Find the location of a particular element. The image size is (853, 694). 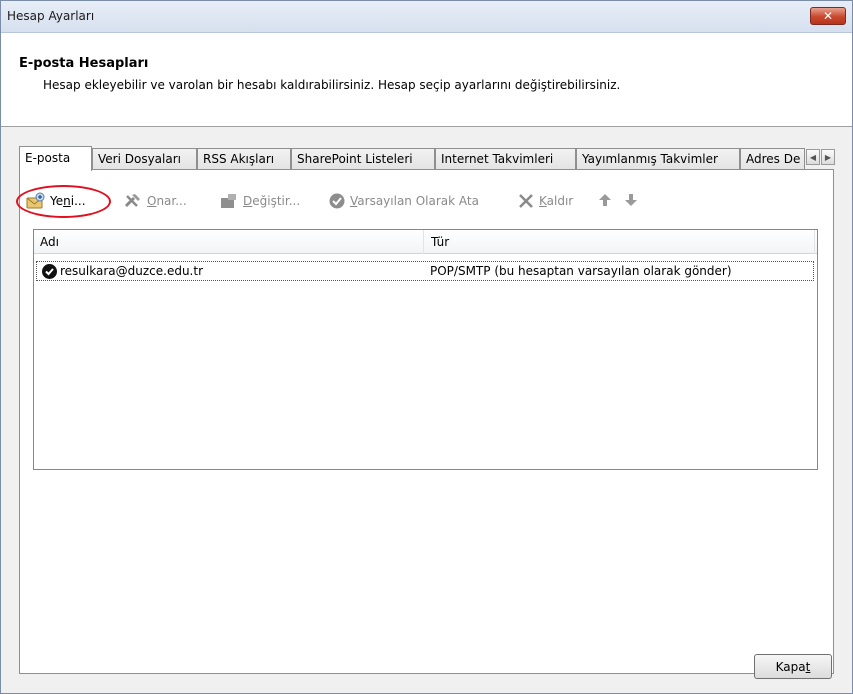

tab-scroll-right-button: ▶ is located at coordinates (828, 157).